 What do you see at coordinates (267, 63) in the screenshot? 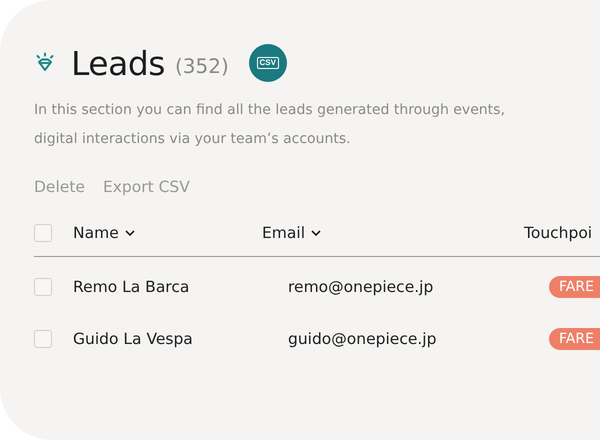
I see `csv-button: CSV` at bounding box center [267, 63].